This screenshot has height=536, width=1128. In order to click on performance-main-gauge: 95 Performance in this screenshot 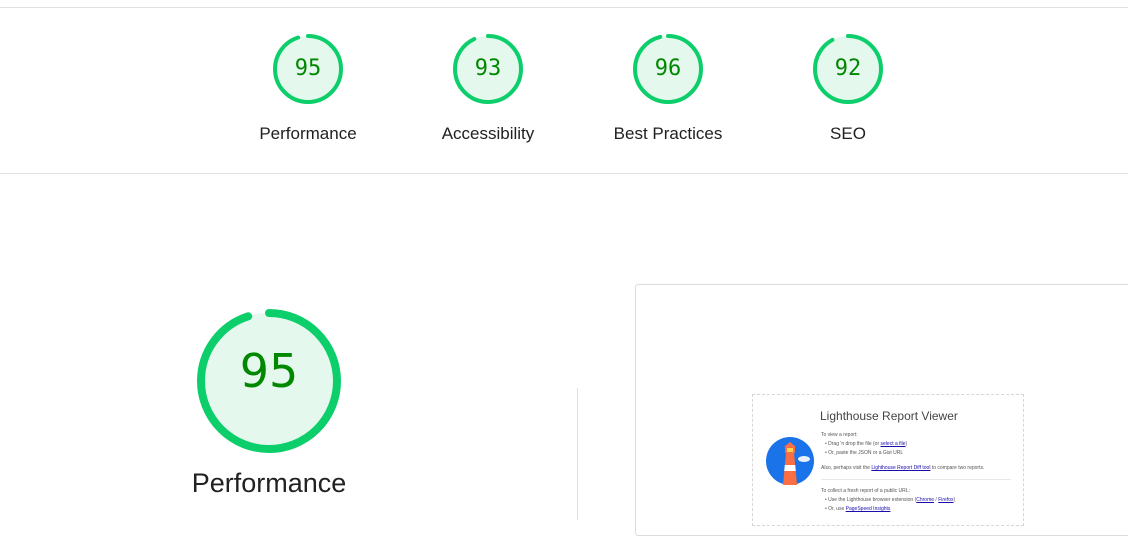, I will do `click(269, 405)`.